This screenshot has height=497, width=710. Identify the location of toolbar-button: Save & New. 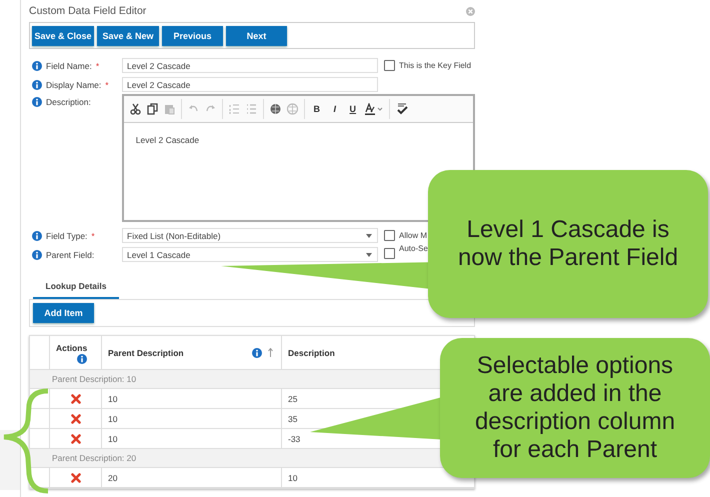
(128, 36).